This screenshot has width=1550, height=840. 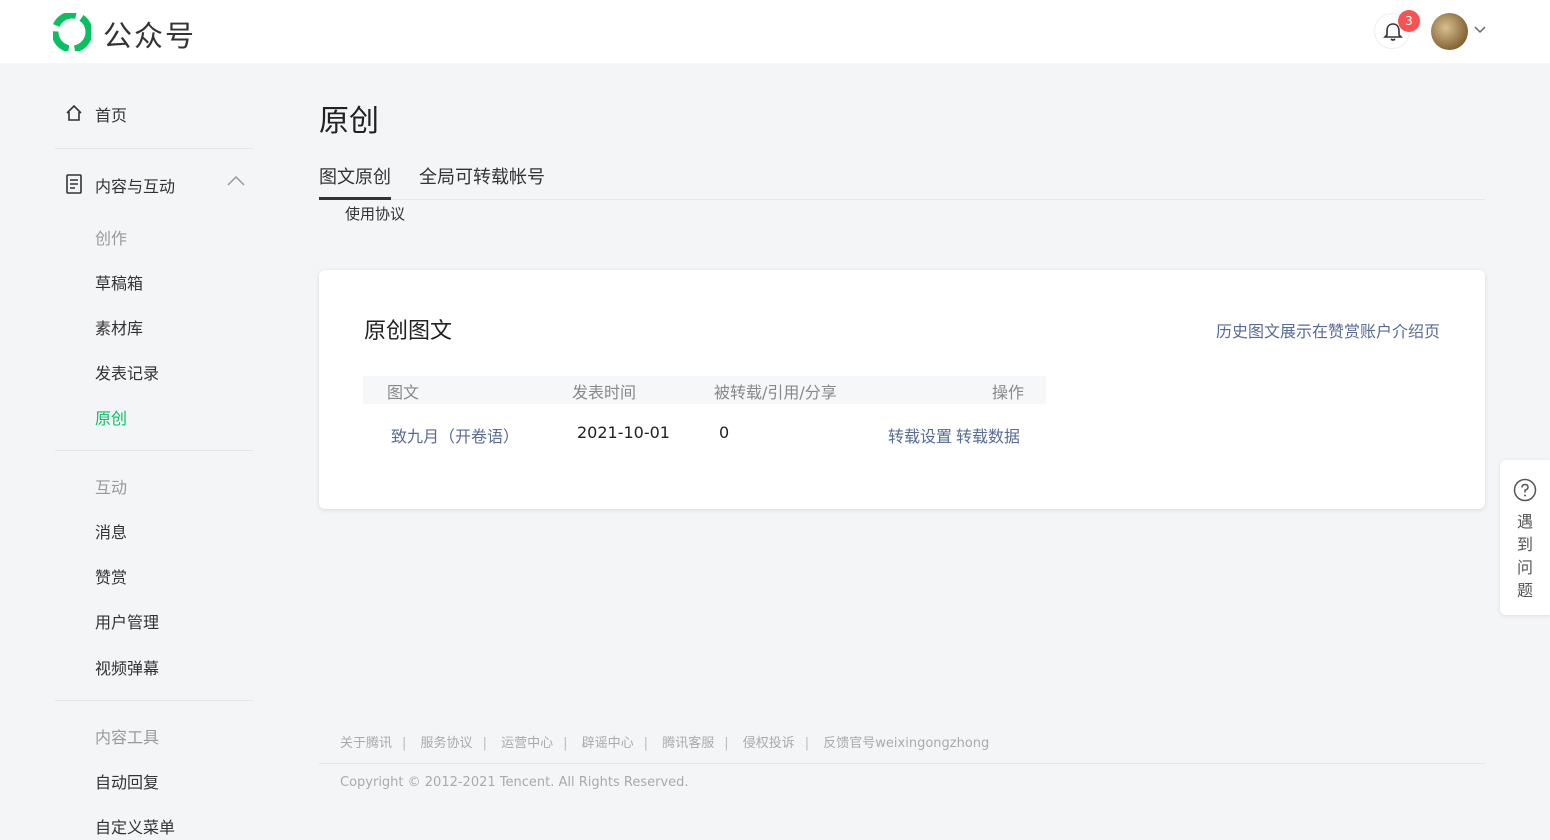 I want to click on active-tab-indicator, so click(x=355, y=198).